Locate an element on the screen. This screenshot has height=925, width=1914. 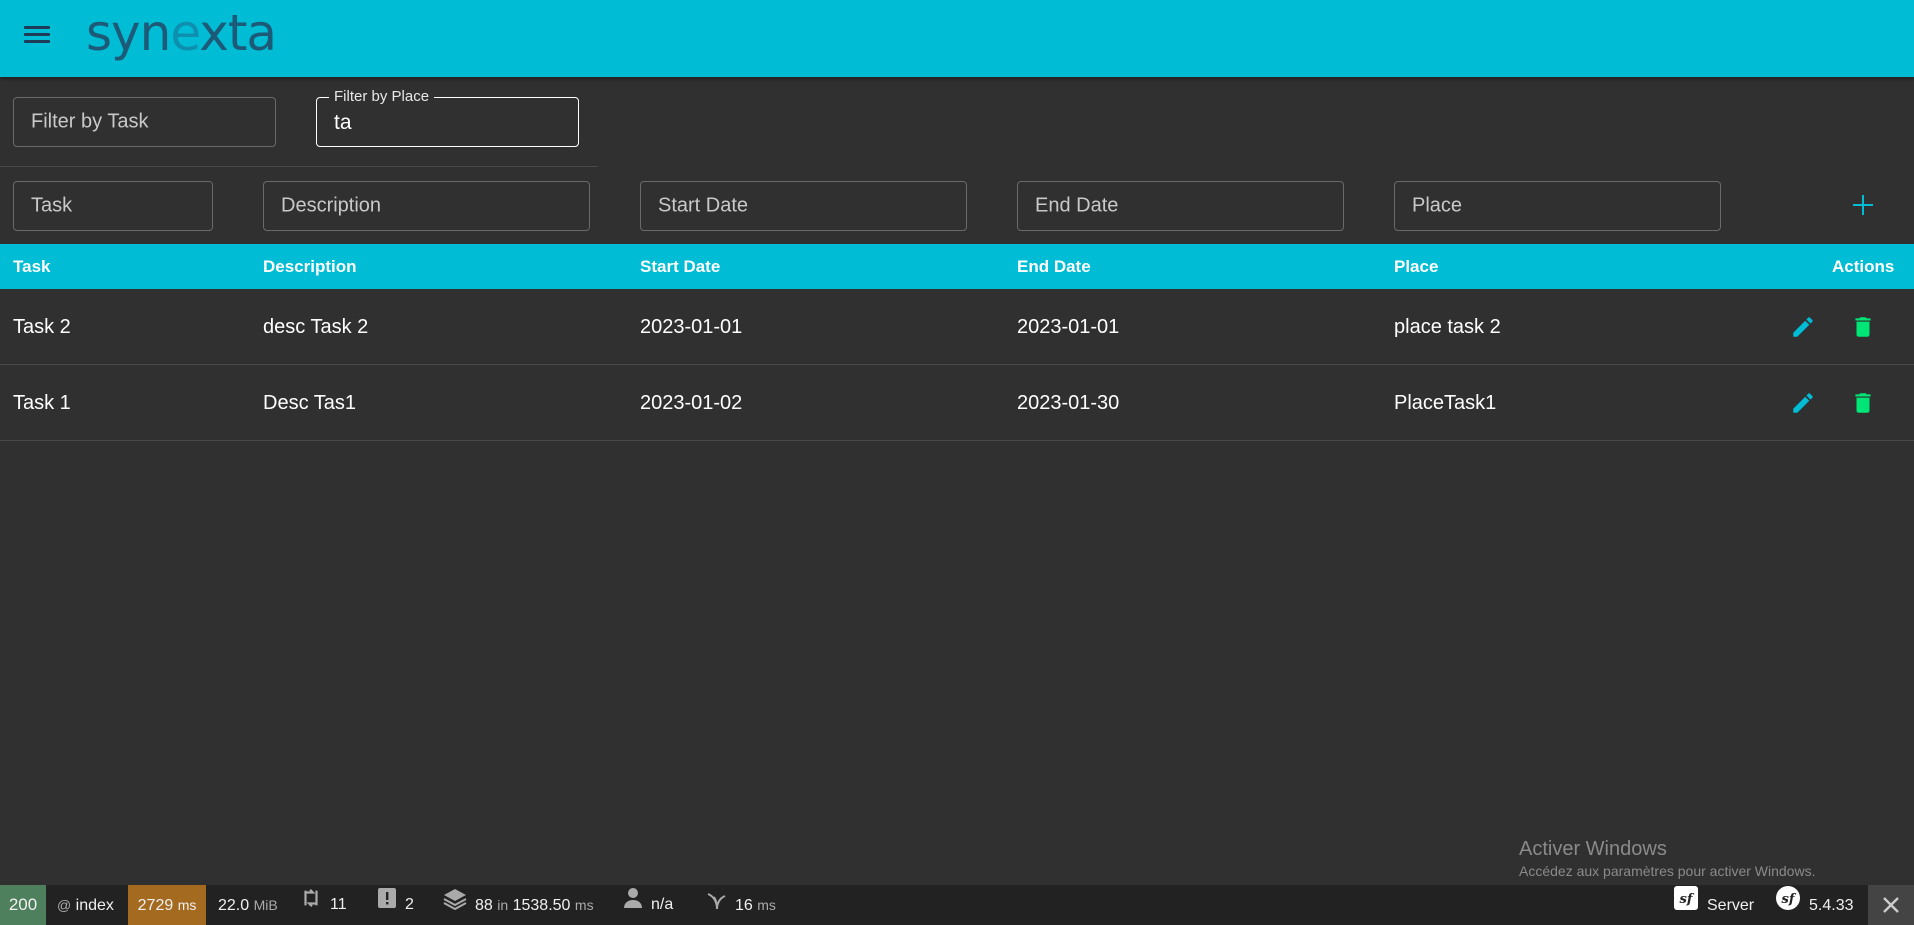
cell-description: desc Task 2 is located at coordinates (316, 327).